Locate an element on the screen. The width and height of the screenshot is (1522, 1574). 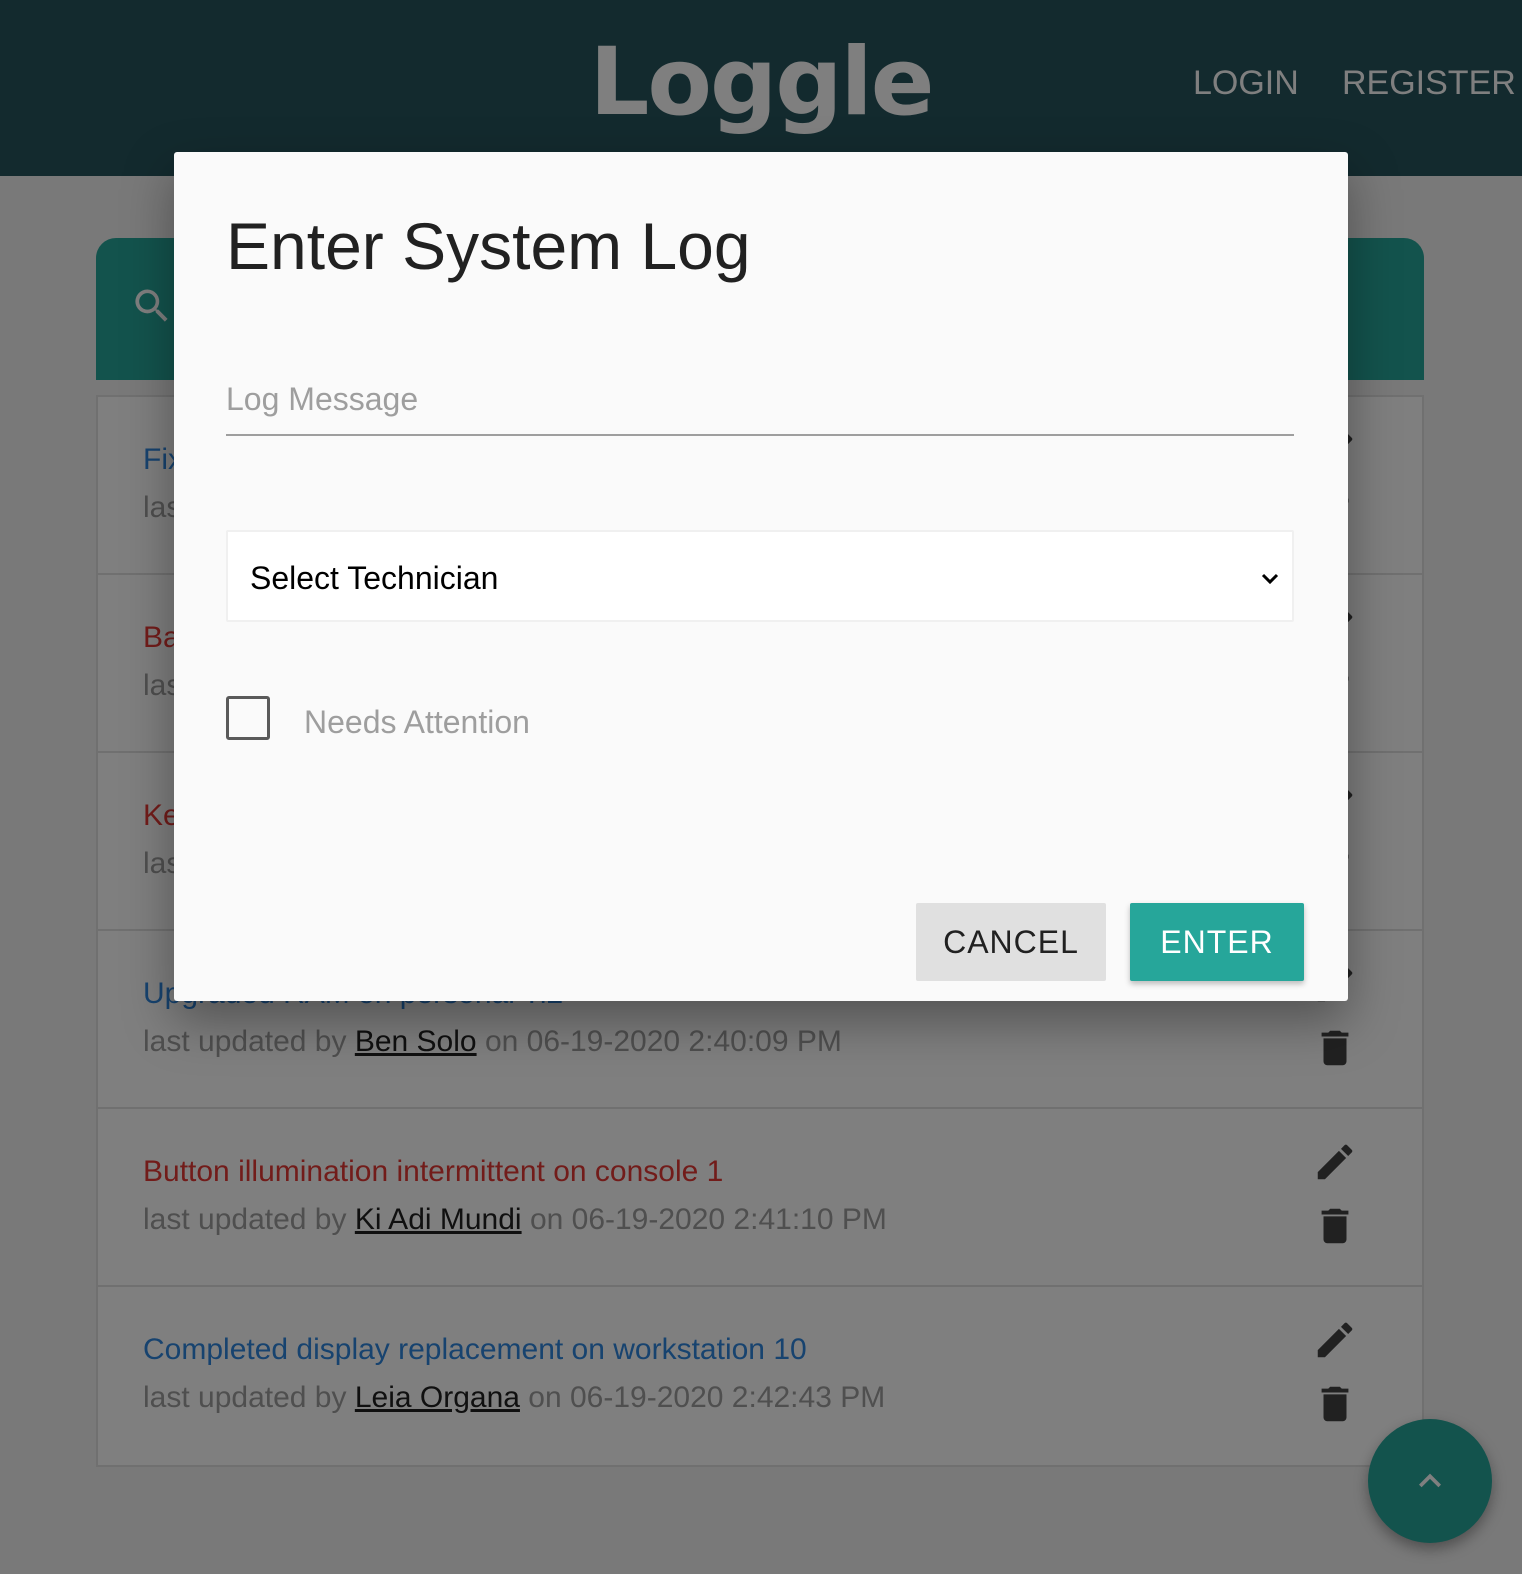
technician-select-value: Select Technician is located at coordinates (374, 578).